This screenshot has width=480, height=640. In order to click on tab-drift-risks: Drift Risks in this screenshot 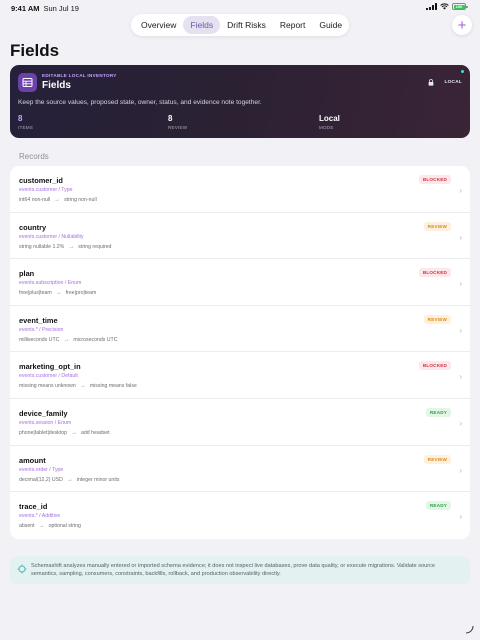, I will do `click(246, 25)`.